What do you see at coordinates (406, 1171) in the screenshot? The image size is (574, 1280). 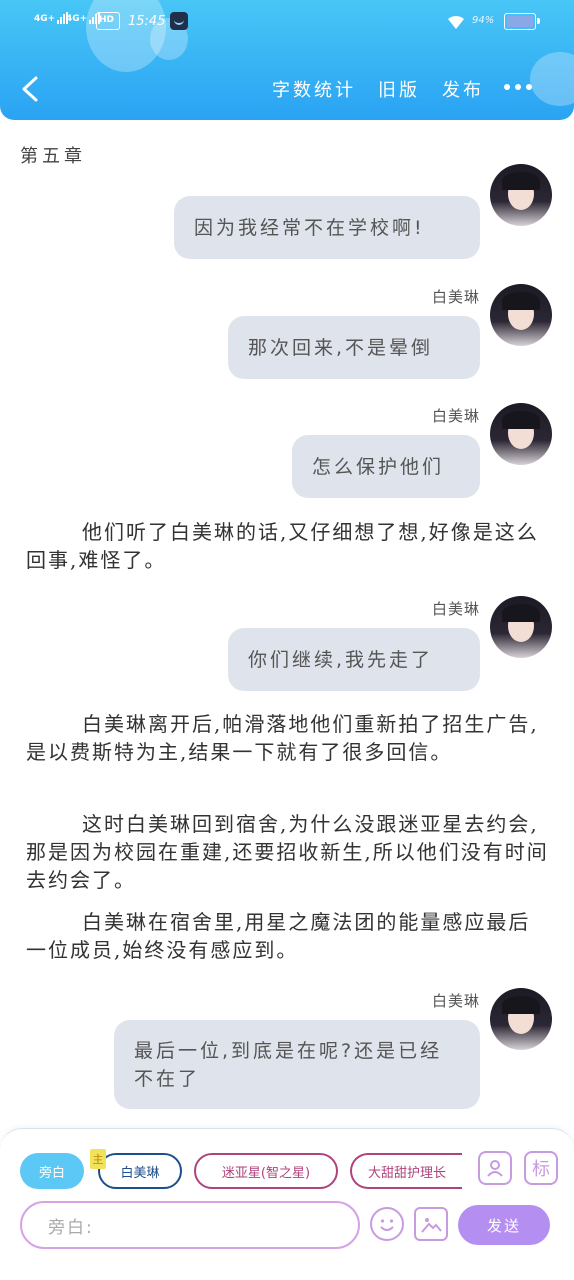 I see `role-chip-datiantian: 大甜甜护理长` at bounding box center [406, 1171].